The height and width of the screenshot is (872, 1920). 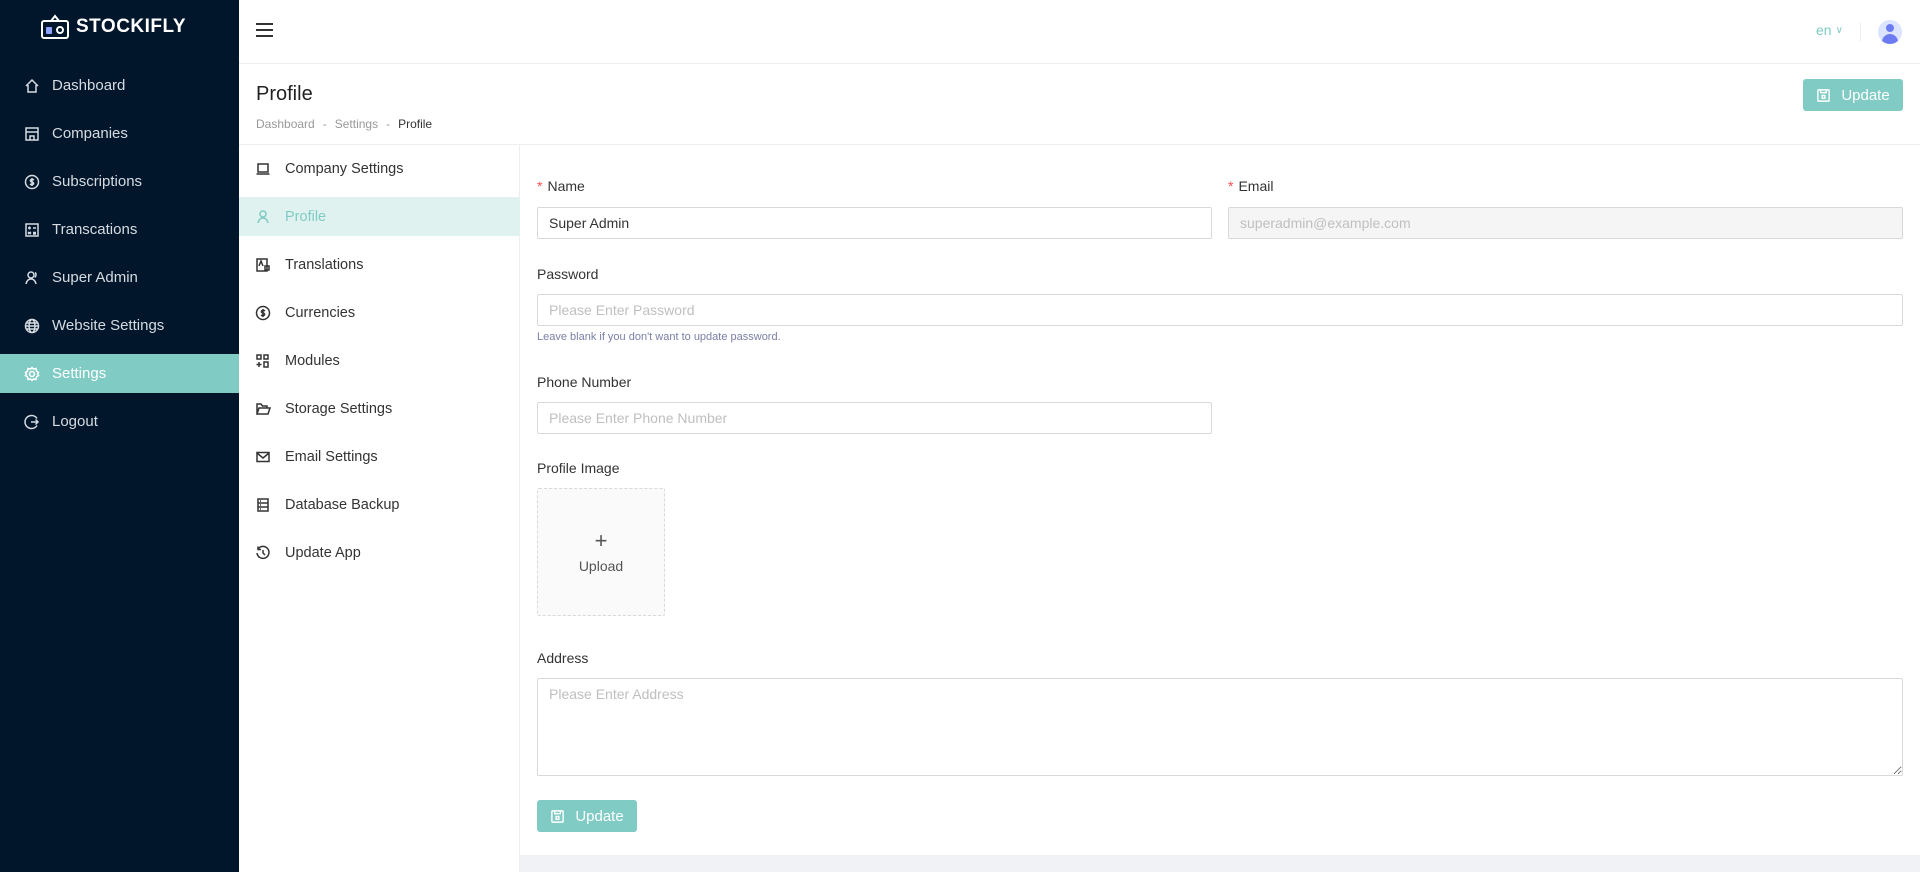 What do you see at coordinates (1565, 223) in the screenshot?
I see `email-input` at bounding box center [1565, 223].